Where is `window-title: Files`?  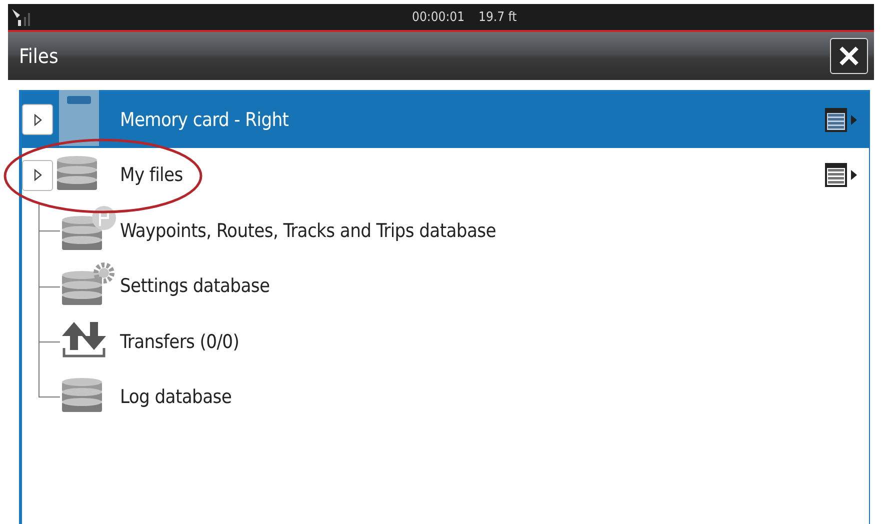 window-title: Files is located at coordinates (38, 56).